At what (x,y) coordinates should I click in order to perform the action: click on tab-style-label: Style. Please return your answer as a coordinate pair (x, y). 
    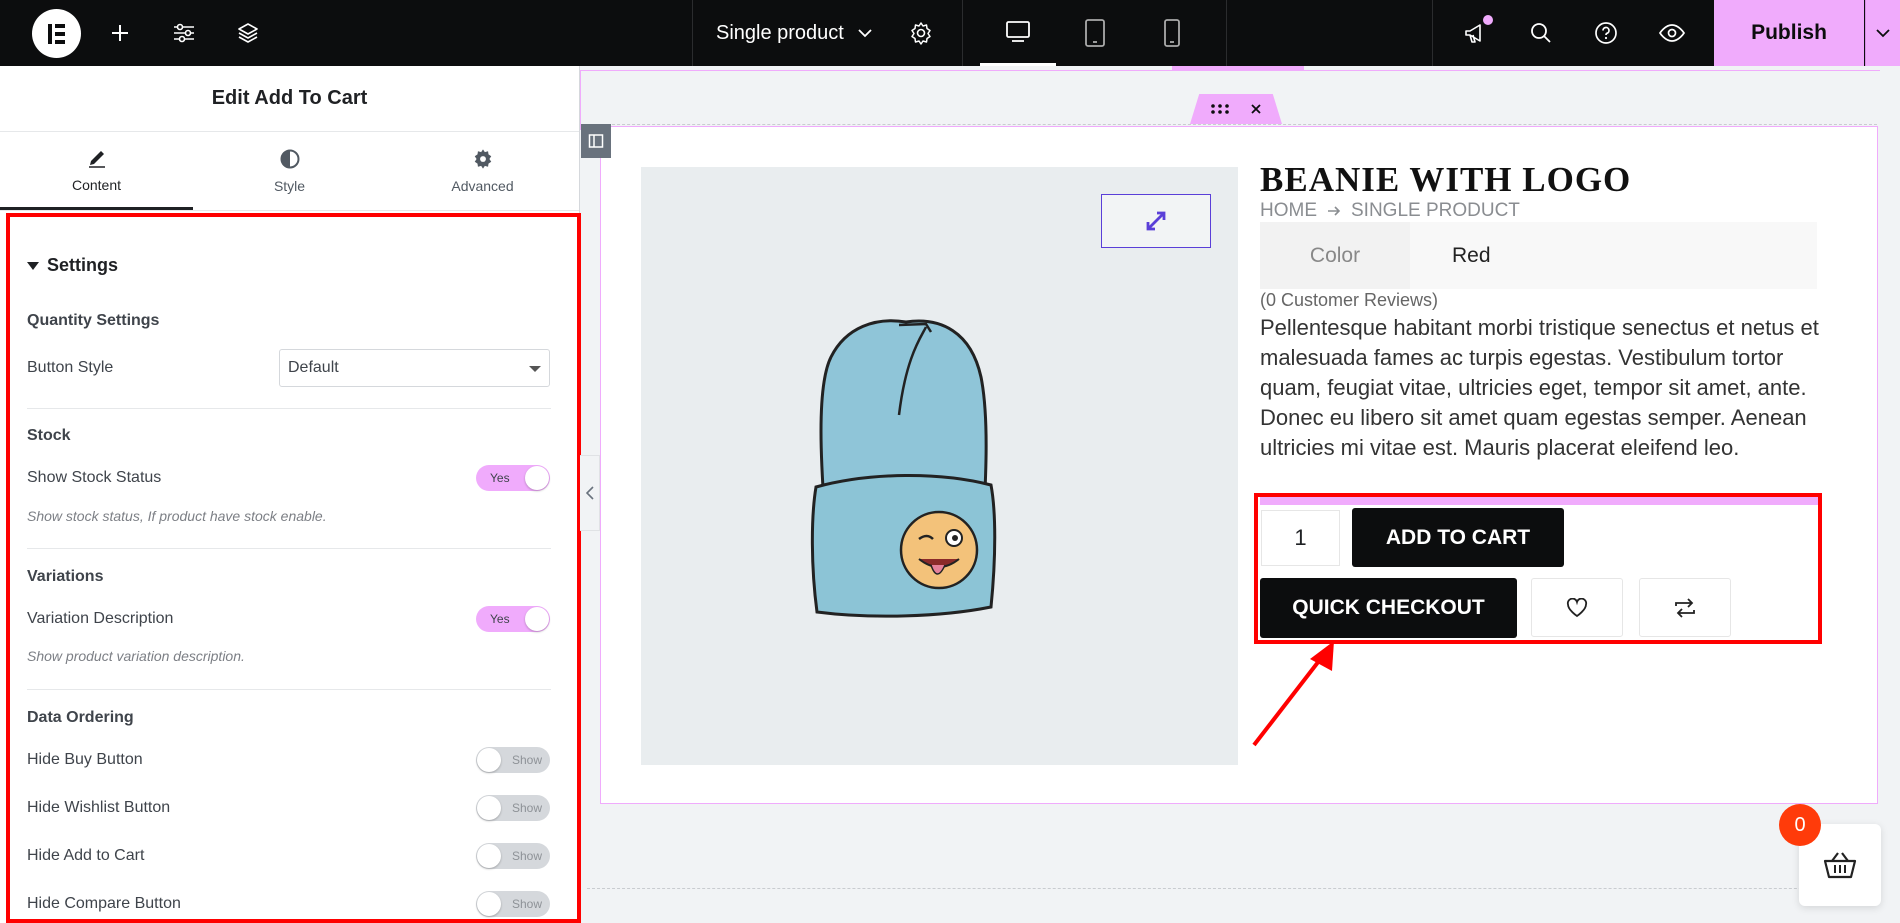
    Looking at the image, I should click on (289, 186).